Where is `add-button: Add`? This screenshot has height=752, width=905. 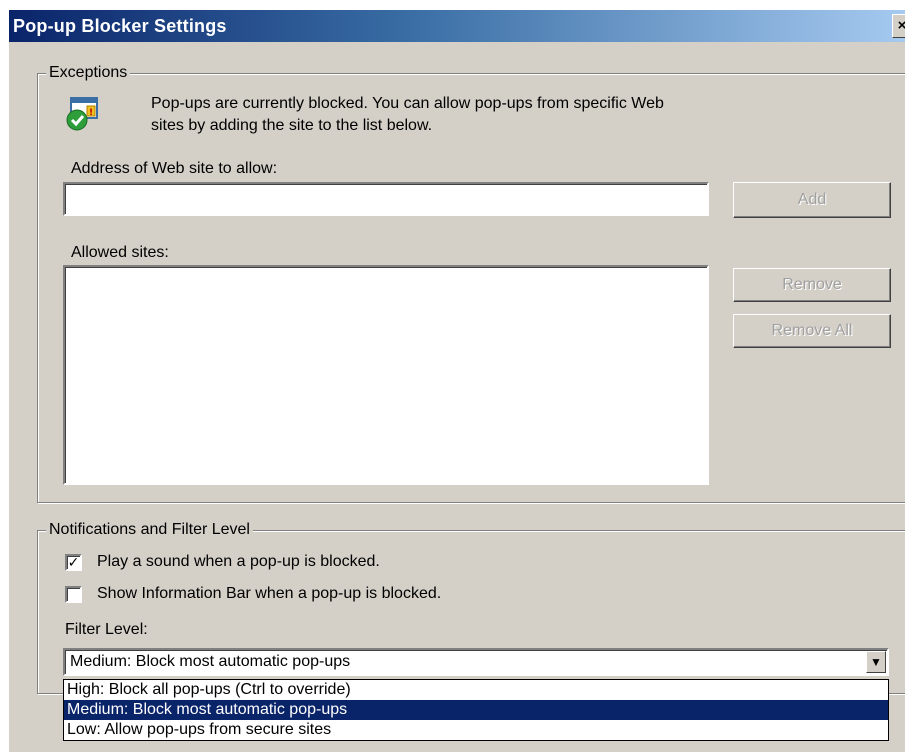 add-button: Add is located at coordinates (812, 200).